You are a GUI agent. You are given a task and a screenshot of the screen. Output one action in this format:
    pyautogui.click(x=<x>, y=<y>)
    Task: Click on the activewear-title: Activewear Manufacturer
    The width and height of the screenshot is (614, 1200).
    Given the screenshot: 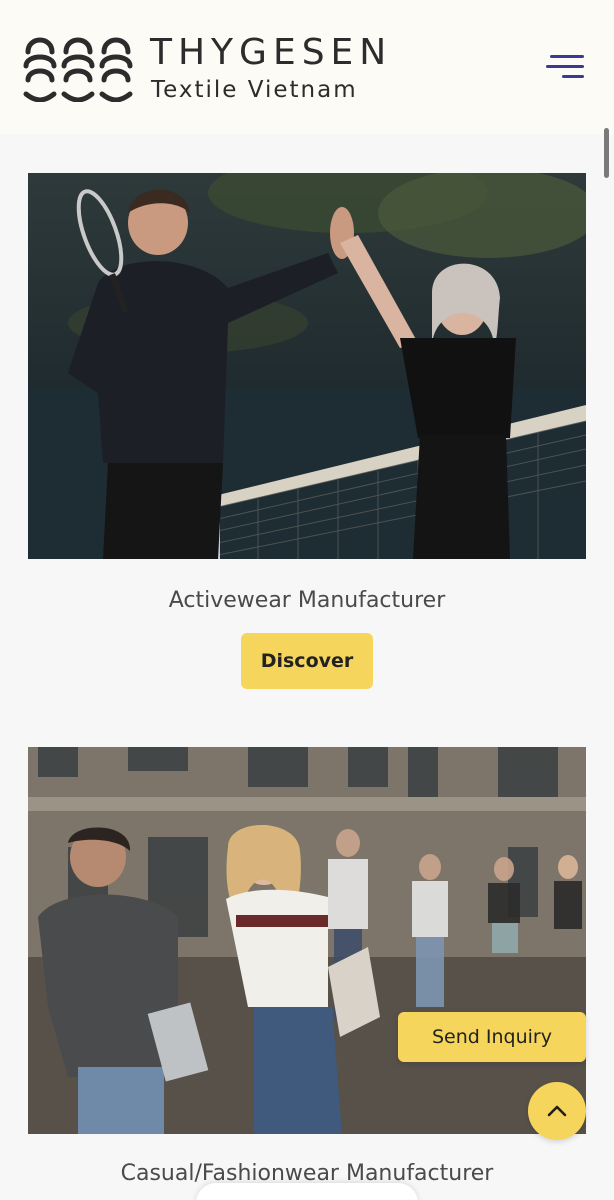 What is the action you would take?
    pyautogui.click(x=307, y=600)
    